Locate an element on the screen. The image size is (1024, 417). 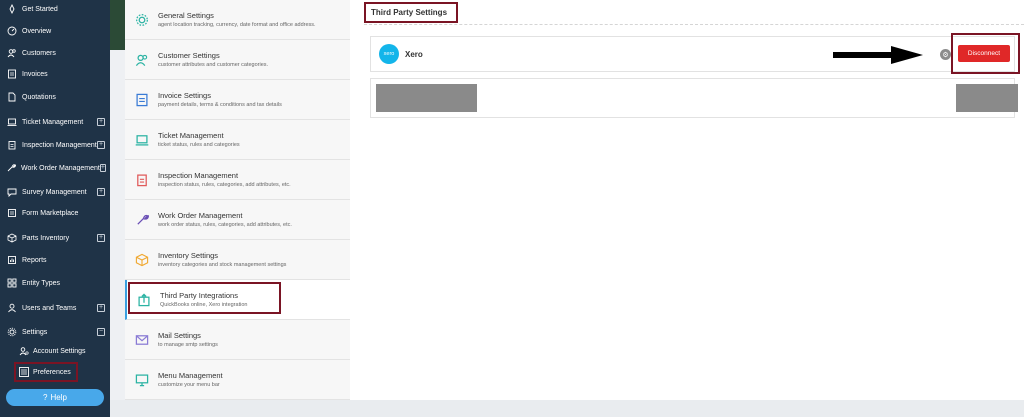
sidebar-item-label: Invoices is located at coordinates (35, 74).